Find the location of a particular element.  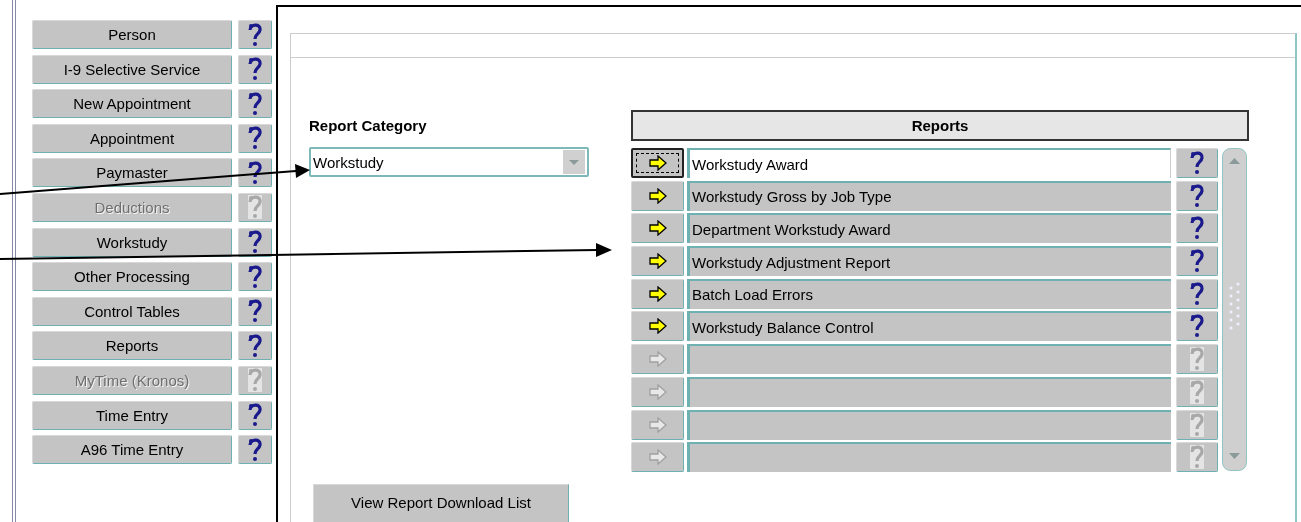

report-name-field: Workstudy Gross by Job Type is located at coordinates (929, 195).